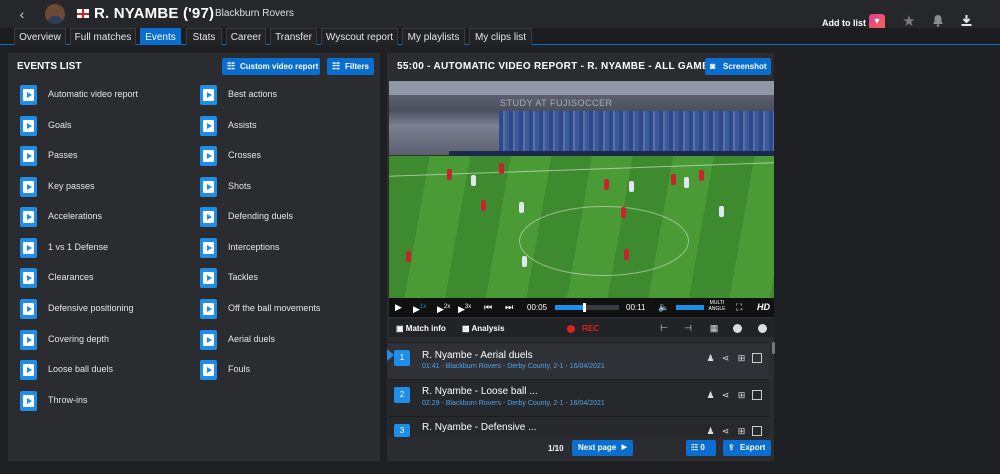 The width and height of the screenshot is (1000, 474). Describe the element at coordinates (443, 308) in the screenshot. I see `speed-2x-button: ▶2x` at that location.